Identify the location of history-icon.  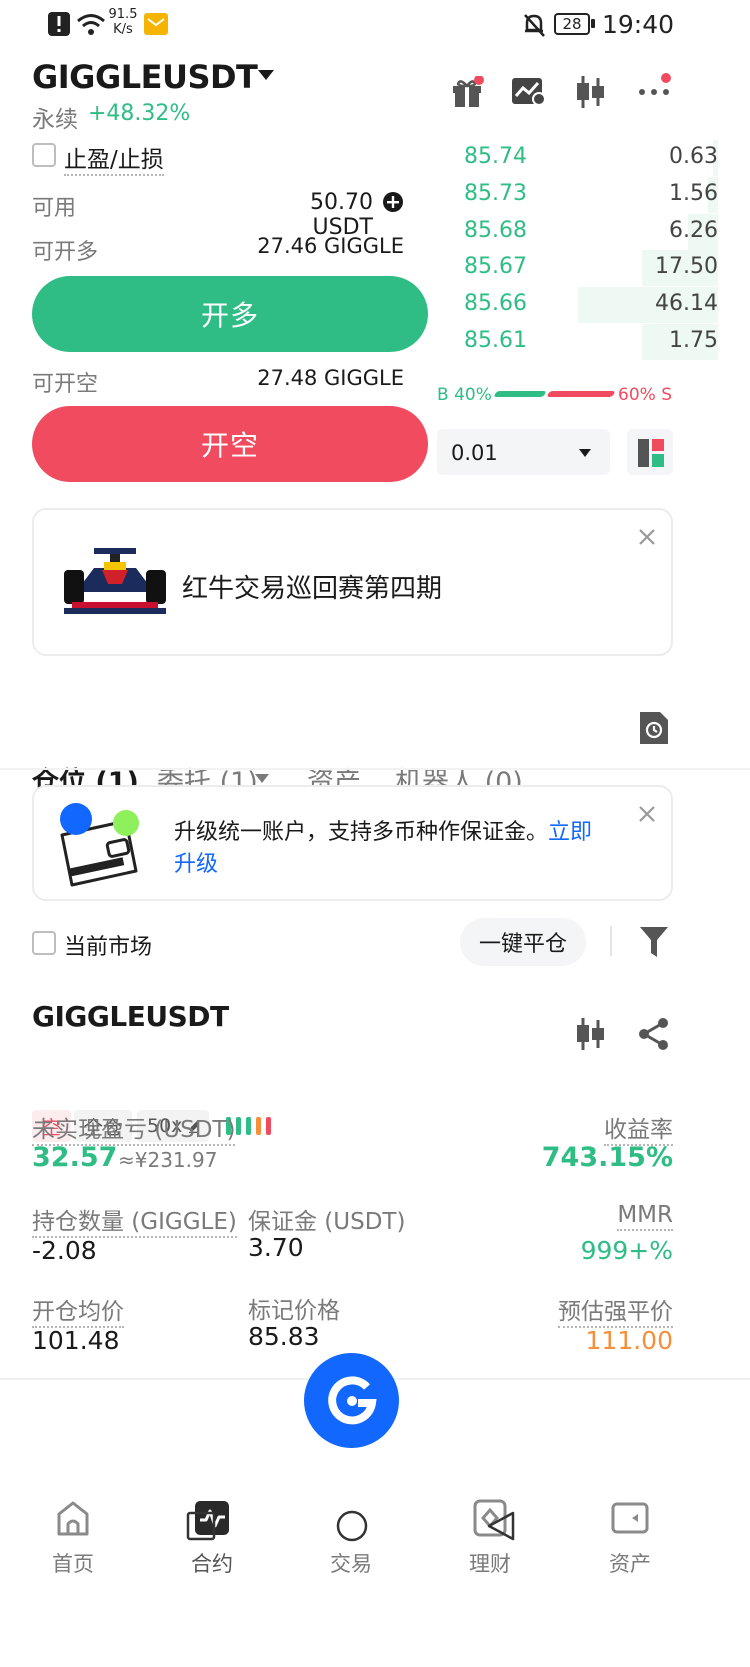
(654, 728).